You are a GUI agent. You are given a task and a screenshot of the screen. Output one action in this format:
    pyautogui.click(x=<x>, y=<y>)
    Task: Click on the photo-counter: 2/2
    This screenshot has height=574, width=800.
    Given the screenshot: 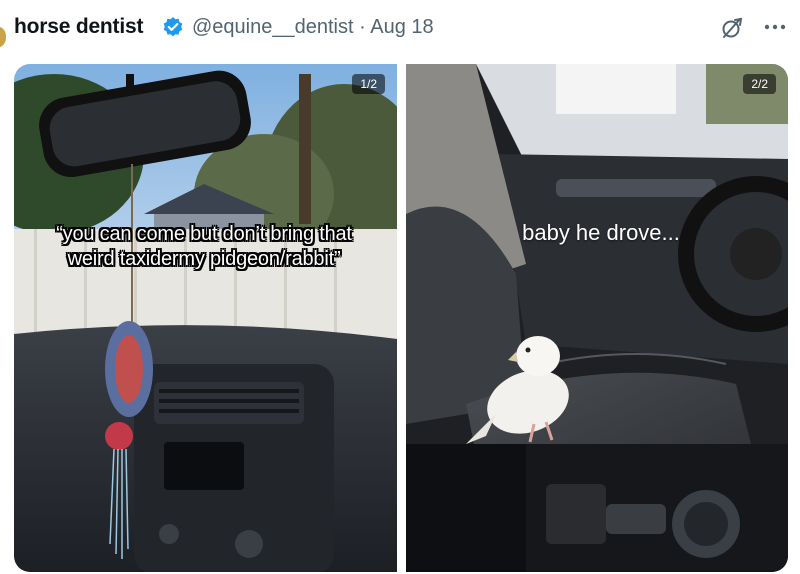 What is the action you would take?
    pyautogui.click(x=759, y=84)
    